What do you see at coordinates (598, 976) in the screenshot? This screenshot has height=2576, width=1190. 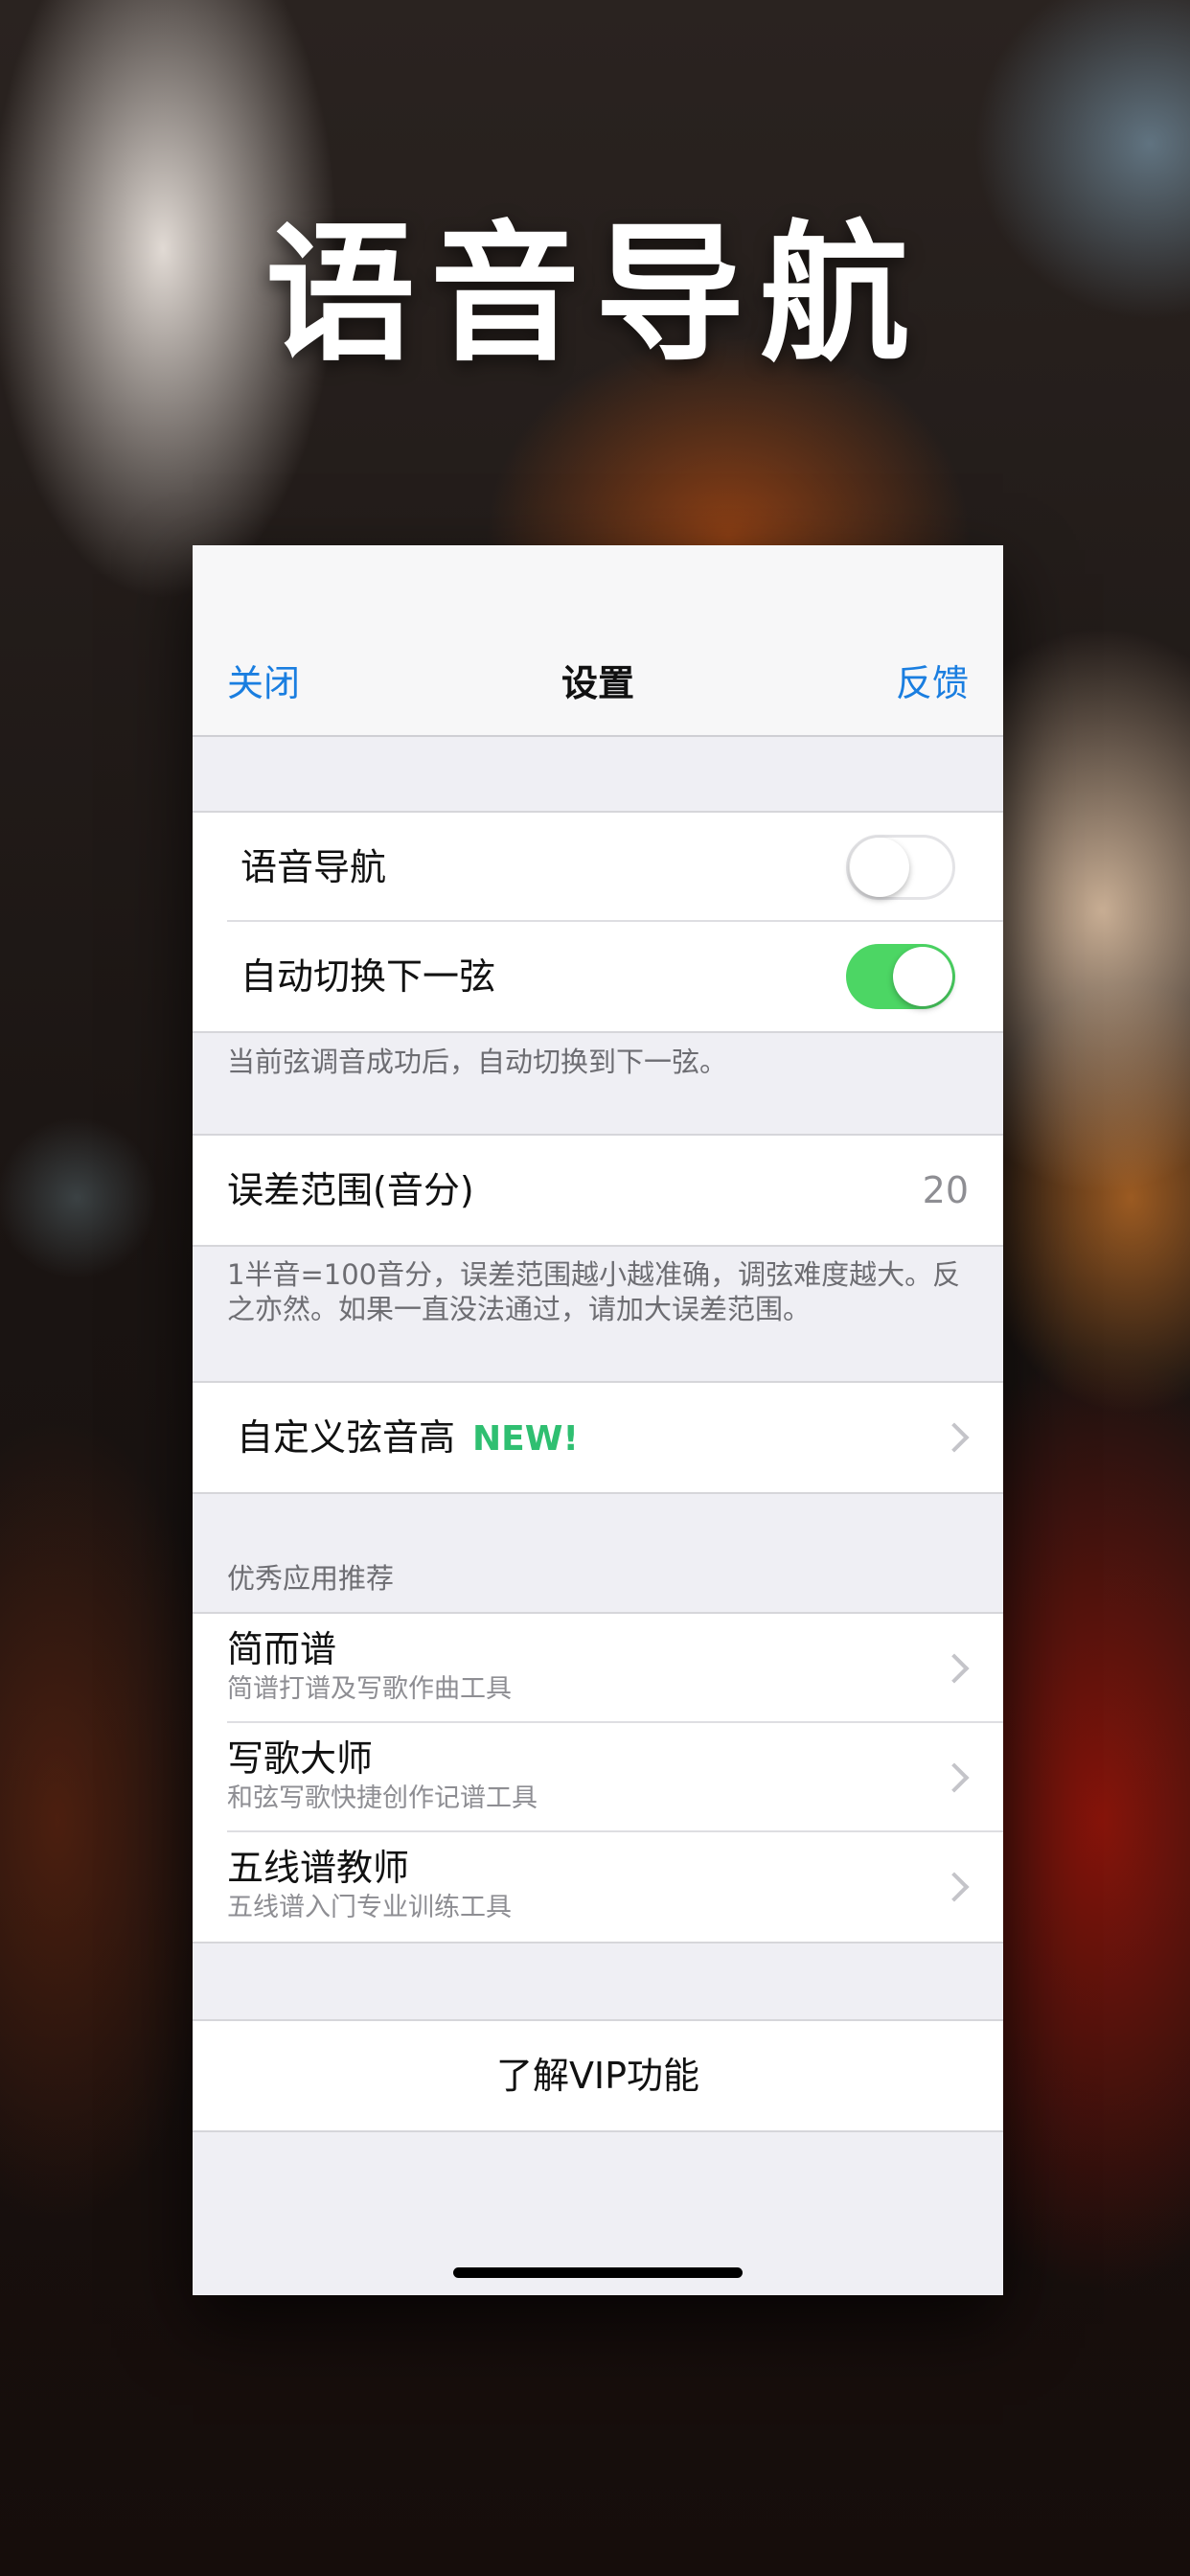 I see `auto-switch-row: 自动切换下一弦` at bounding box center [598, 976].